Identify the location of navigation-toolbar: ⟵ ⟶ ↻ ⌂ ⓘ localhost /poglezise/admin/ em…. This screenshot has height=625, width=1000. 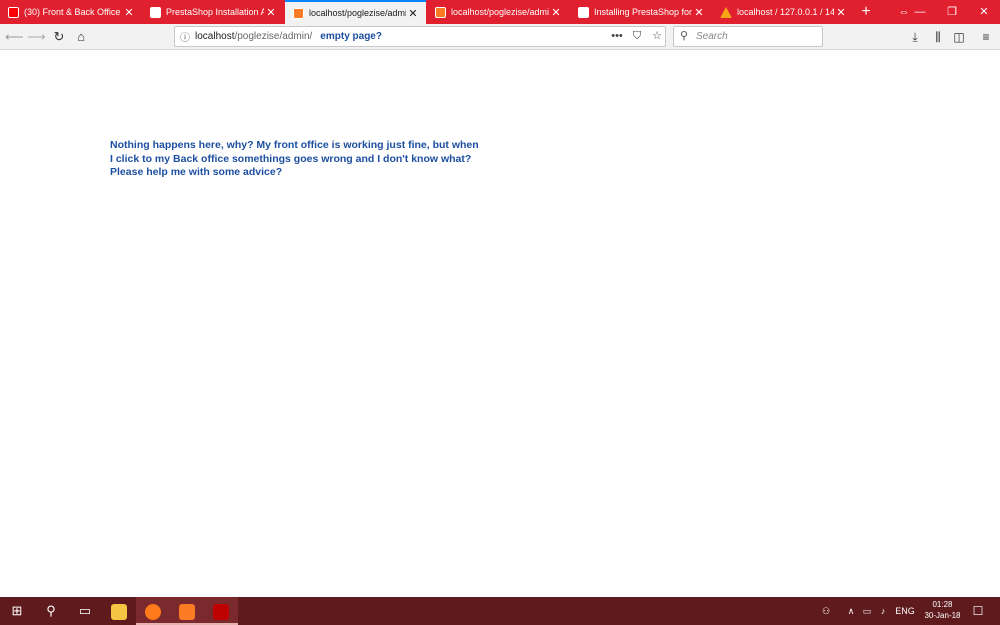
(500, 37).